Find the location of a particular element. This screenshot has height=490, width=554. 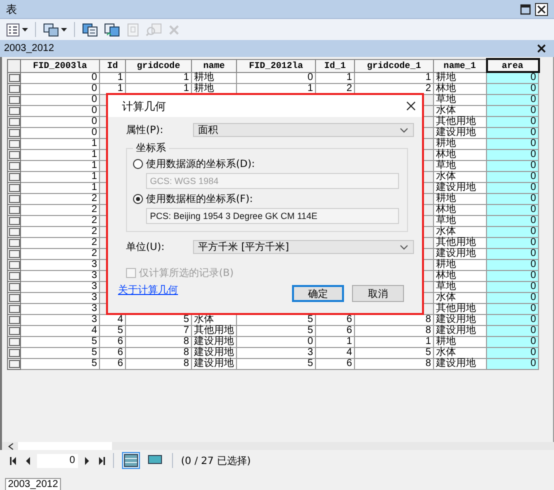

related-tables-button is located at coordinates (55, 30).